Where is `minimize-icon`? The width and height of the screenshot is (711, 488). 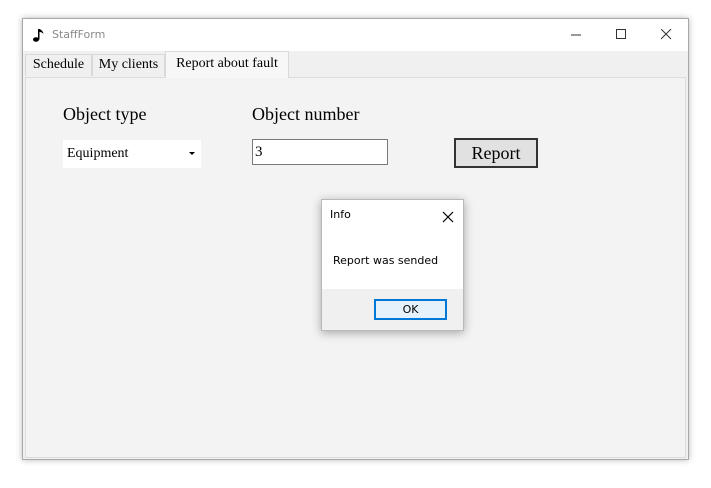
minimize-icon is located at coordinates (576, 35).